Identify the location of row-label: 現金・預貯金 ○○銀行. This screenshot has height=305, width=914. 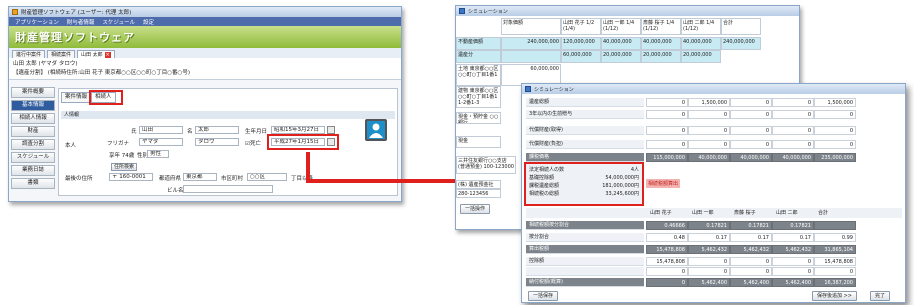
(478, 118).